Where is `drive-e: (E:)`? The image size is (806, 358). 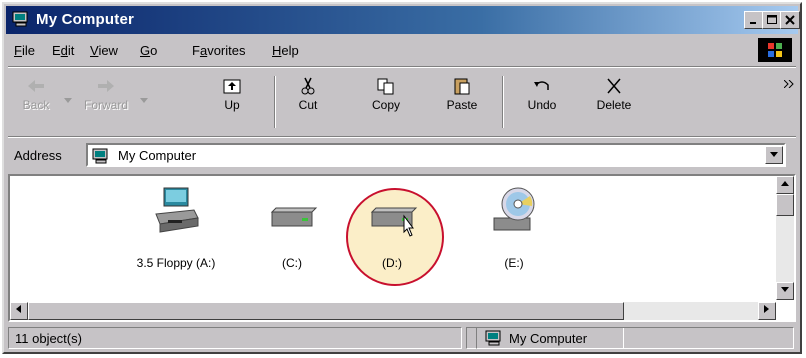 drive-e: (E:) is located at coordinates (514, 227).